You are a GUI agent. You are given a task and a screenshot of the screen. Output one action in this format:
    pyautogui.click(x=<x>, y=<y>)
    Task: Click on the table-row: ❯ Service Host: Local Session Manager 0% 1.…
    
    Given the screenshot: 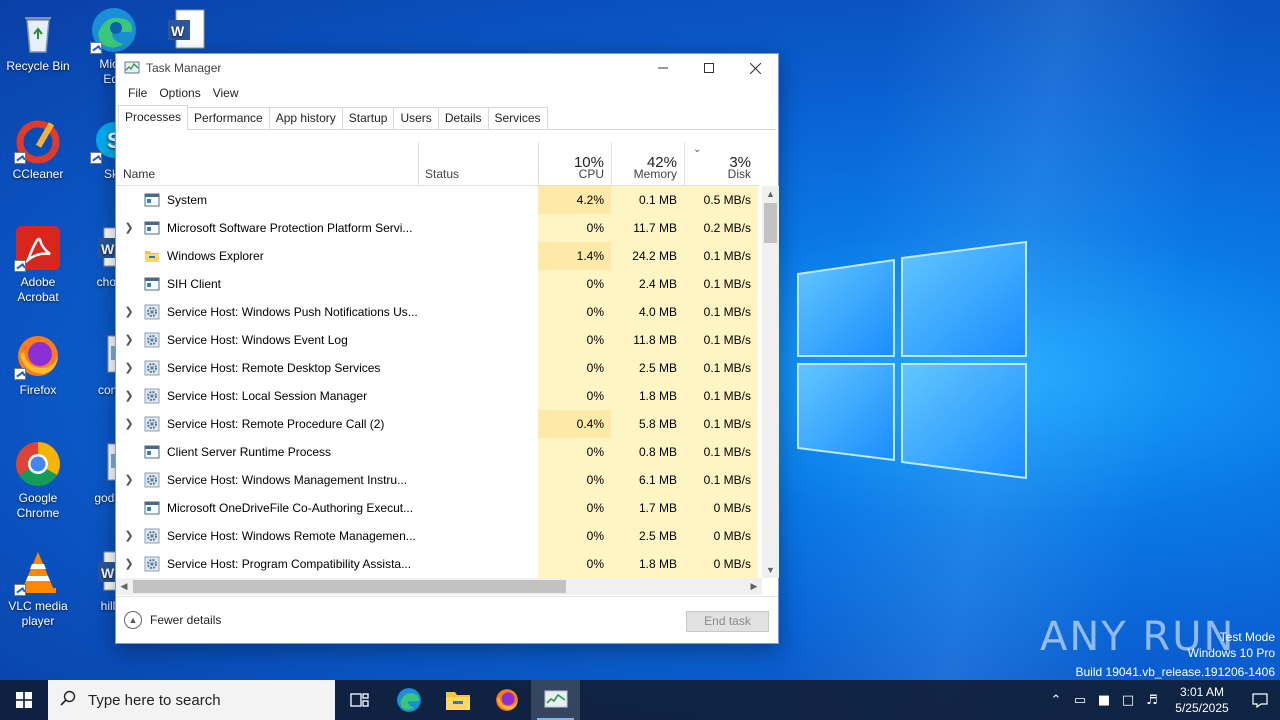 What is the action you would take?
    pyautogui.click(x=437, y=396)
    